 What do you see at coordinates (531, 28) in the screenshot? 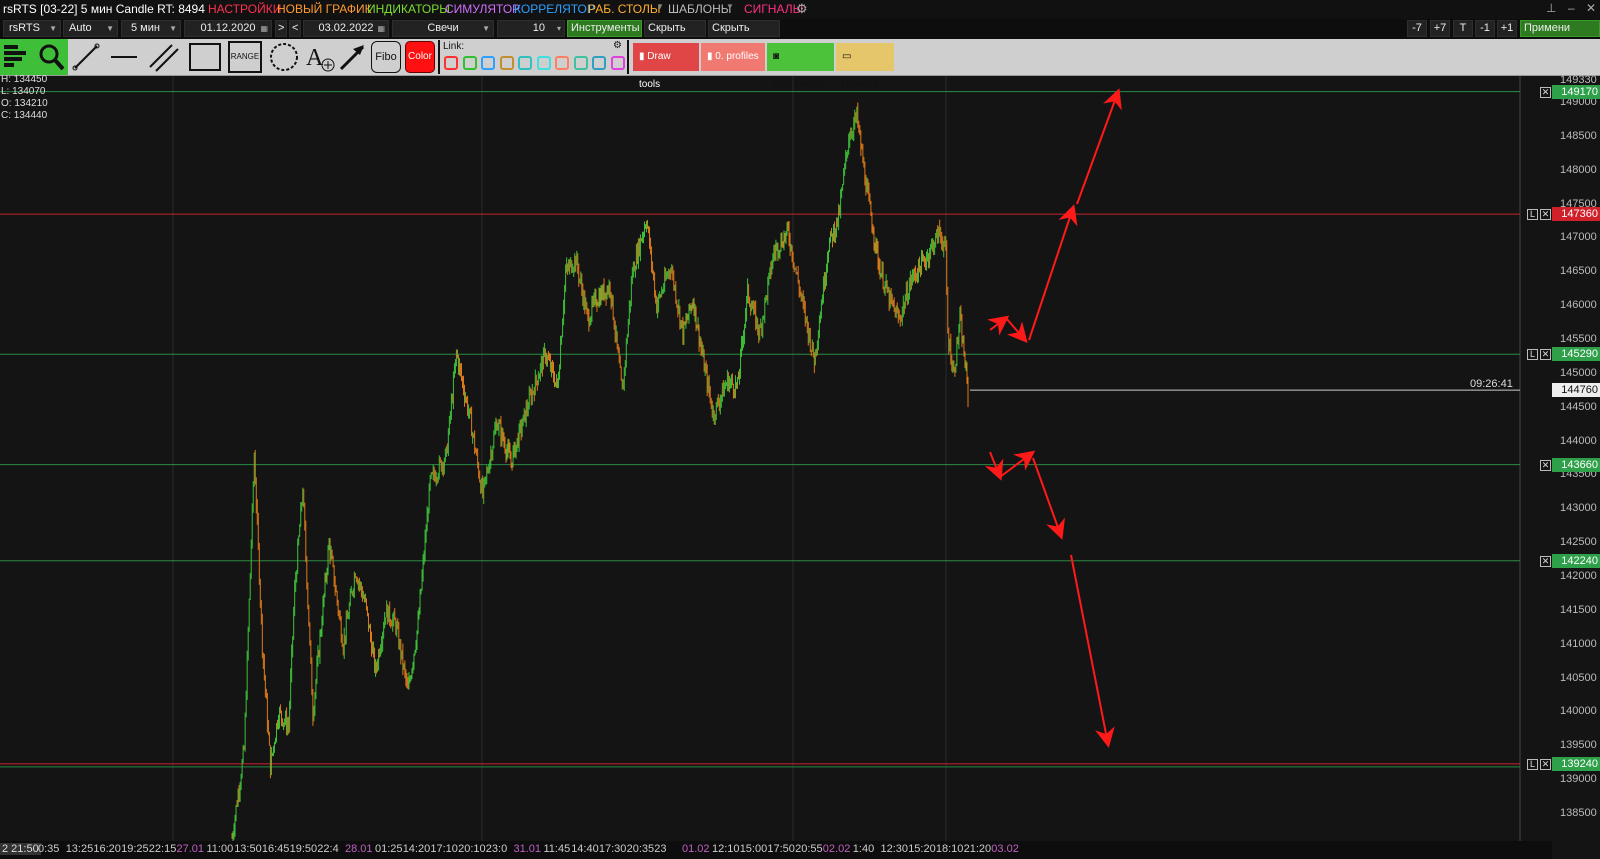
I see `count-input: 10 ▾` at bounding box center [531, 28].